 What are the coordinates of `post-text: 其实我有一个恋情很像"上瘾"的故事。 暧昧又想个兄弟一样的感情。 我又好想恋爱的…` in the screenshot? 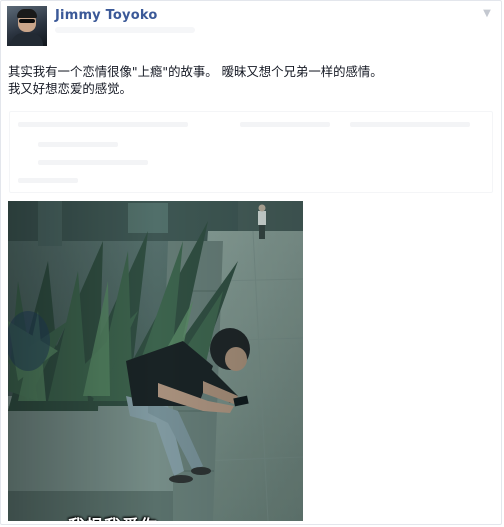 It's located at (248, 80).